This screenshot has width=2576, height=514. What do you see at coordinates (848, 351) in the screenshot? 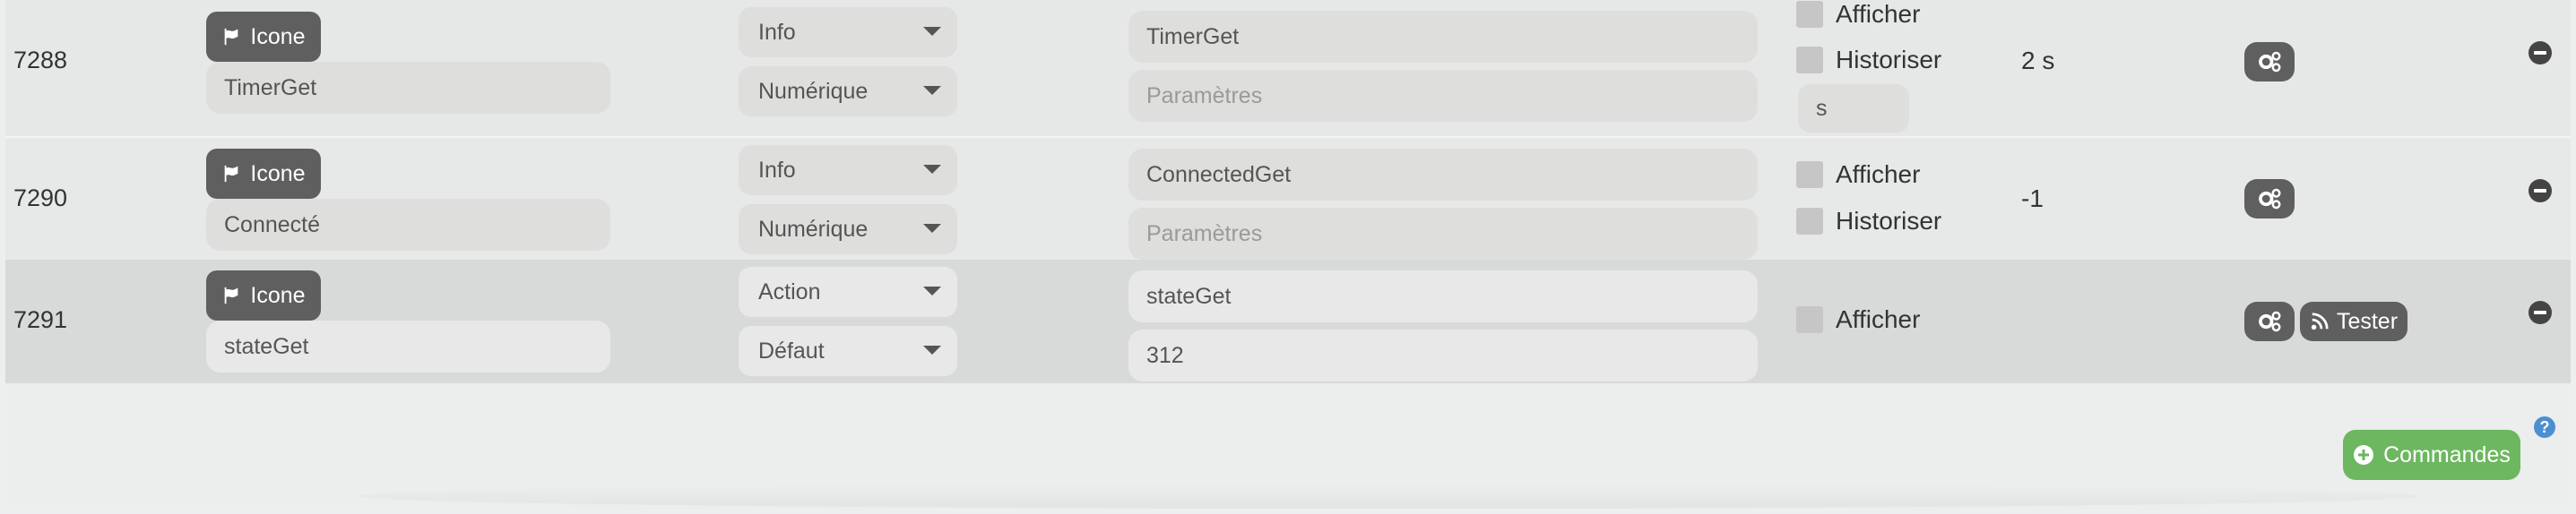
I see `command-subtype-select: Défaut` at bounding box center [848, 351].